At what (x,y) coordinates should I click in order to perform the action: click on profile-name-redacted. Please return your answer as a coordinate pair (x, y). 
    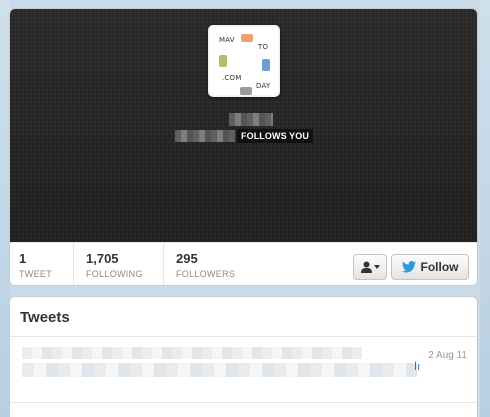
    Looking at the image, I should click on (251, 119).